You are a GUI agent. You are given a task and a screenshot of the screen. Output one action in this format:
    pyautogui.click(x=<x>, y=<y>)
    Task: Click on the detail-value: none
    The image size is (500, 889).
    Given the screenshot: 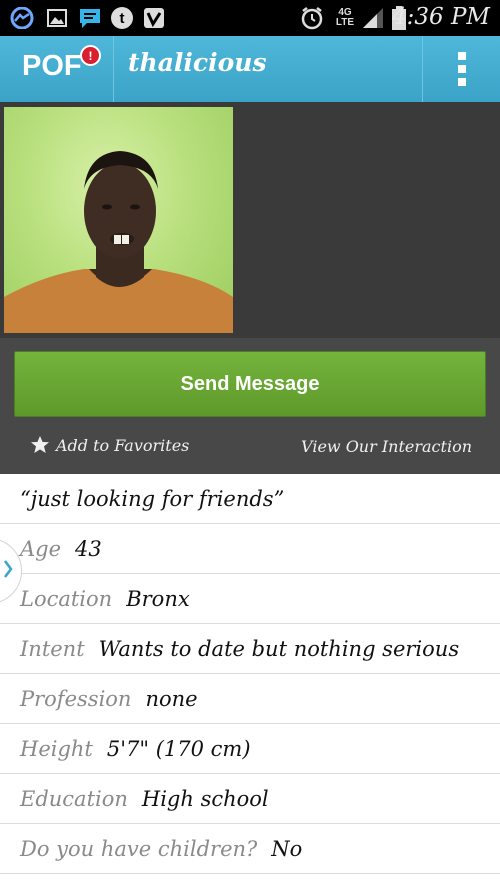 What is the action you would take?
    pyautogui.click(x=171, y=698)
    